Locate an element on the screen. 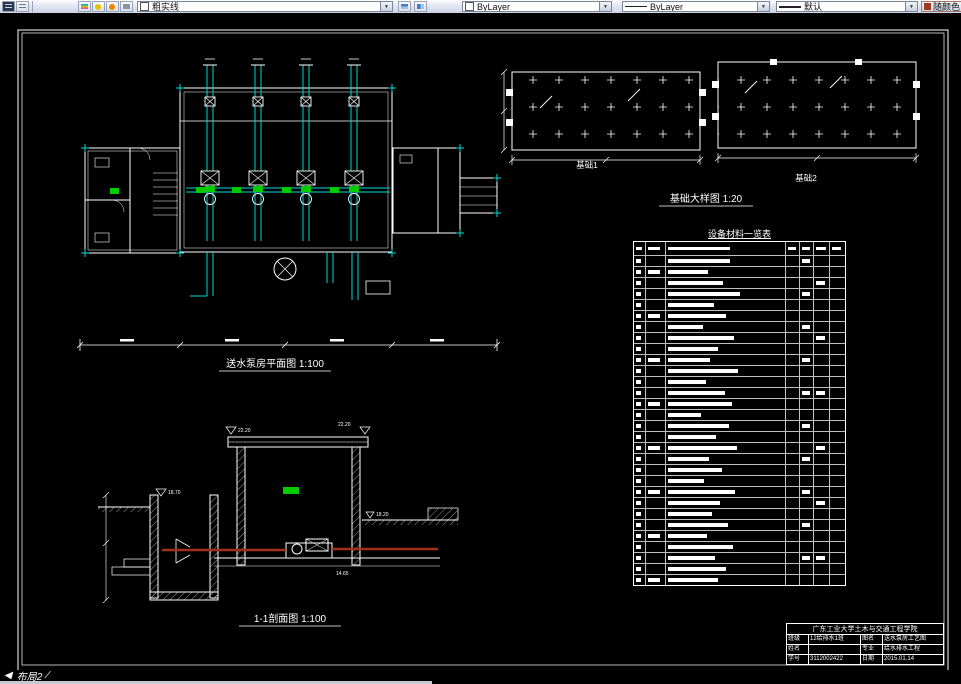  level-text: 14.65 is located at coordinates (342, 574).